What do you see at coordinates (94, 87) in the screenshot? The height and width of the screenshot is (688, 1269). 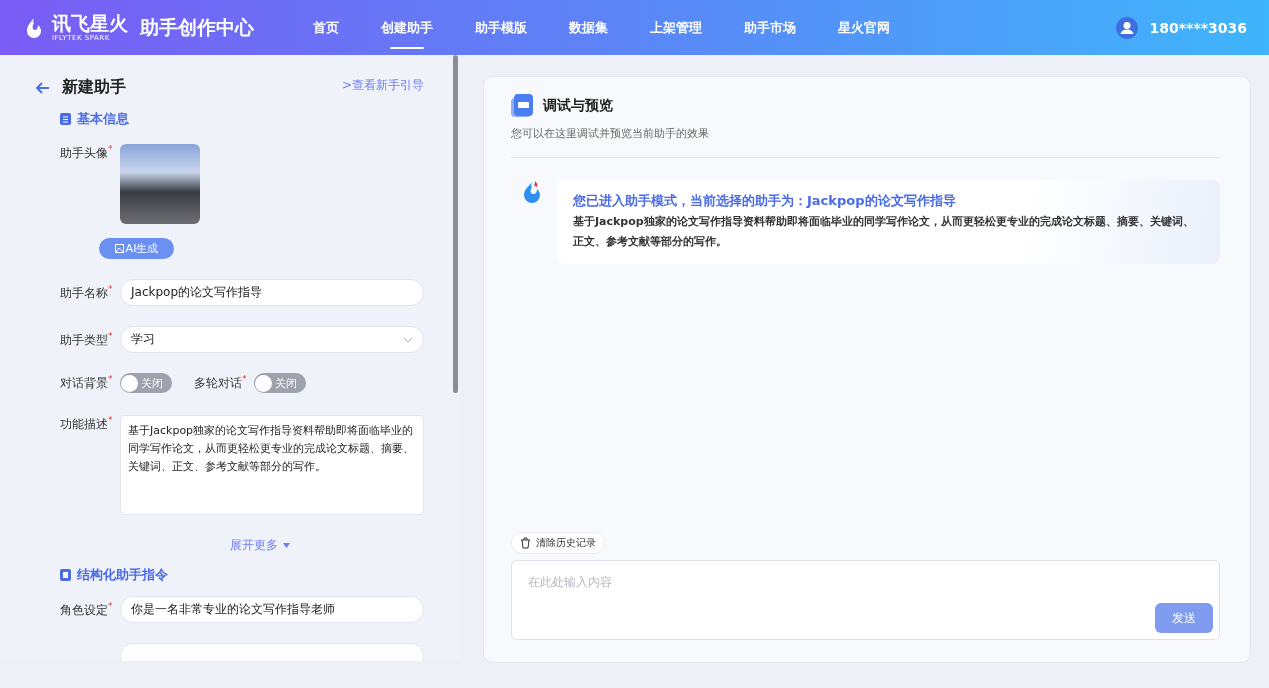 I see `page-title: 新建助手` at bounding box center [94, 87].